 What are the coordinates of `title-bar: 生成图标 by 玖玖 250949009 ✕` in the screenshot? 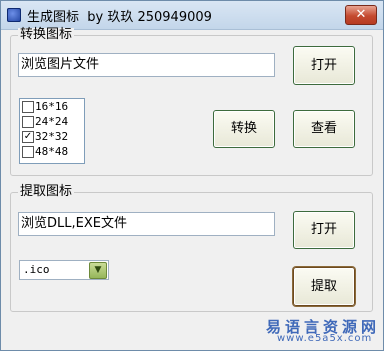 It's located at (192, 15).